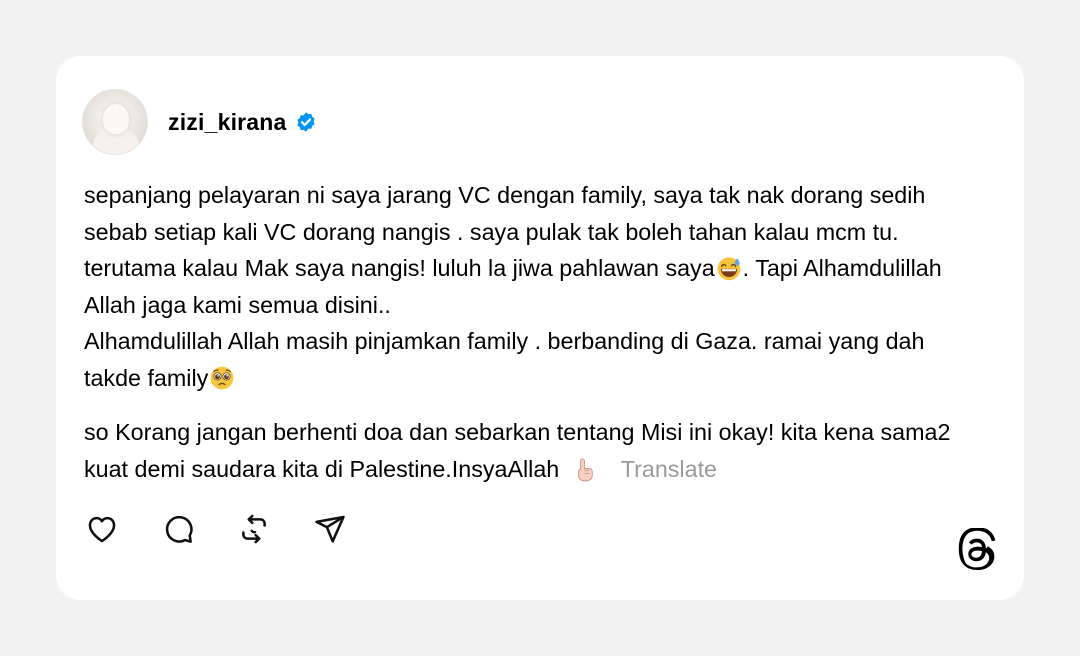 The height and width of the screenshot is (656, 1080). I want to click on share-button, so click(330, 529).